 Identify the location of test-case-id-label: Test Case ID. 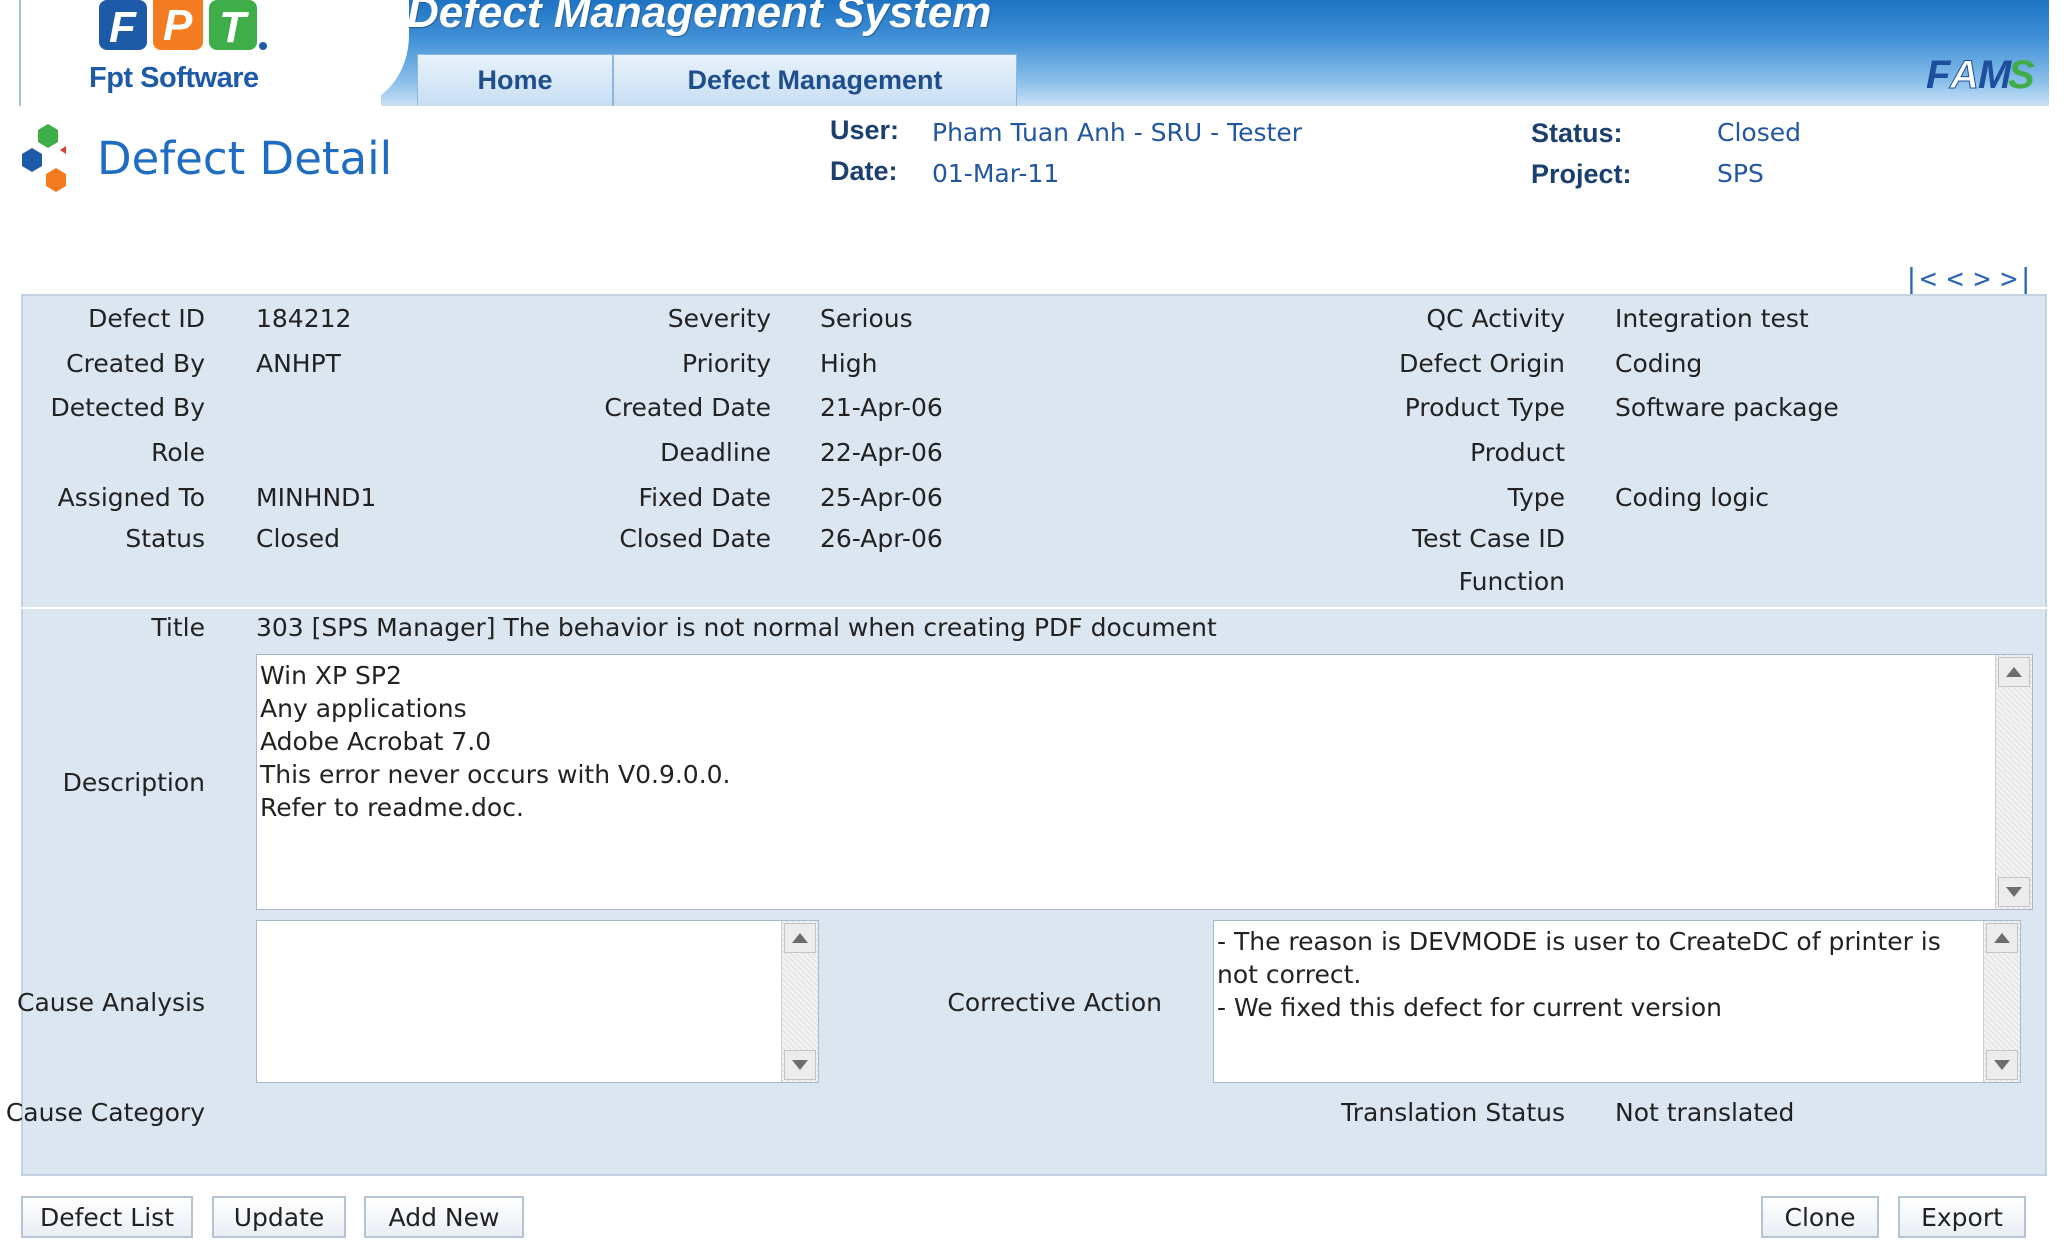
(1488, 538).